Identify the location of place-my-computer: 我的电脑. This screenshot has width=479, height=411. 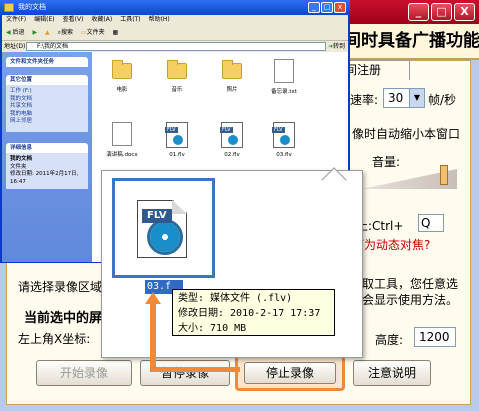
(47, 115).